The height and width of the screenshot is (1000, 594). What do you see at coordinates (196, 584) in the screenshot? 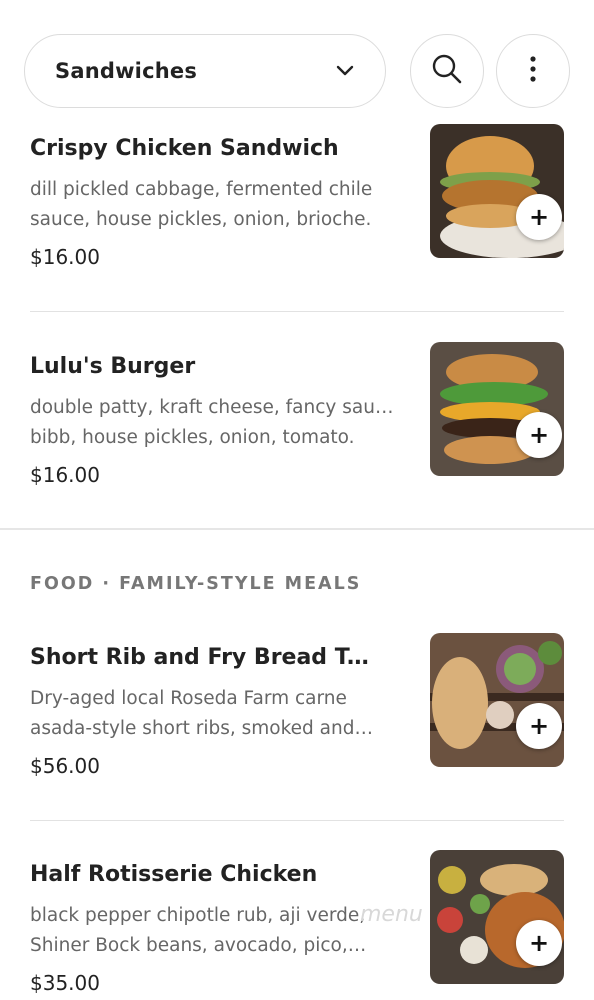
I see `section-heading: FOOD · FAMILY-STYLE MEALS` at bounding box center [196, 584].